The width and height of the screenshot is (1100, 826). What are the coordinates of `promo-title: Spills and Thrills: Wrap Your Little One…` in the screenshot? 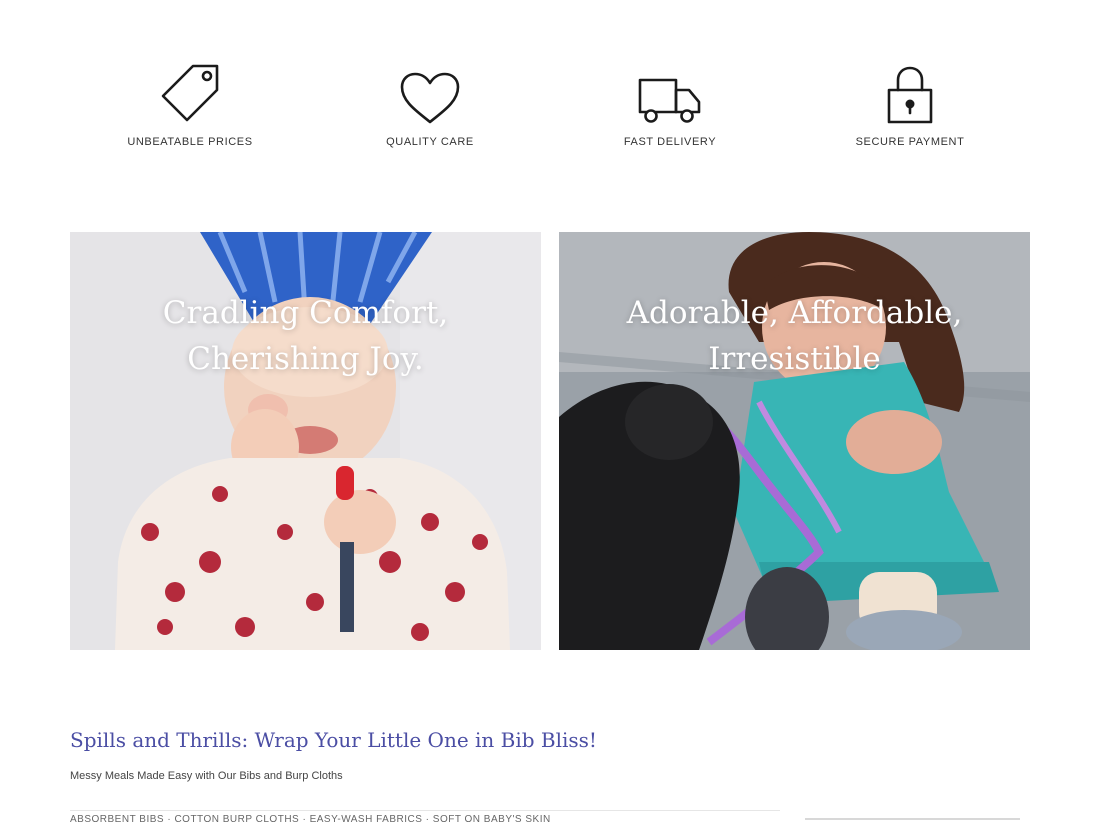 It's located at (333, 740).